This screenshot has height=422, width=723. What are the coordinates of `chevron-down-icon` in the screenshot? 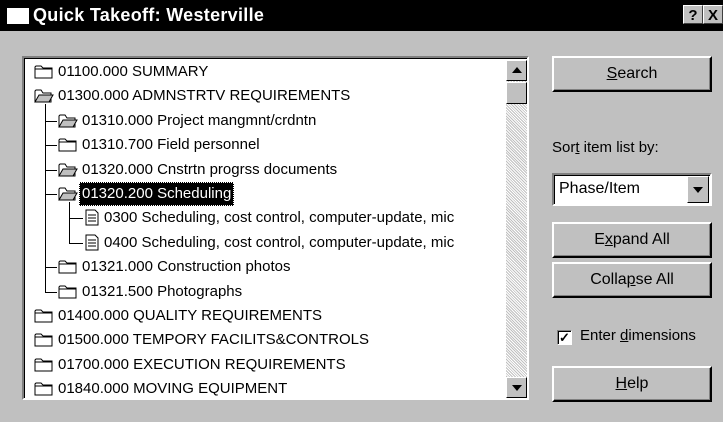 It's located at (698, 190).